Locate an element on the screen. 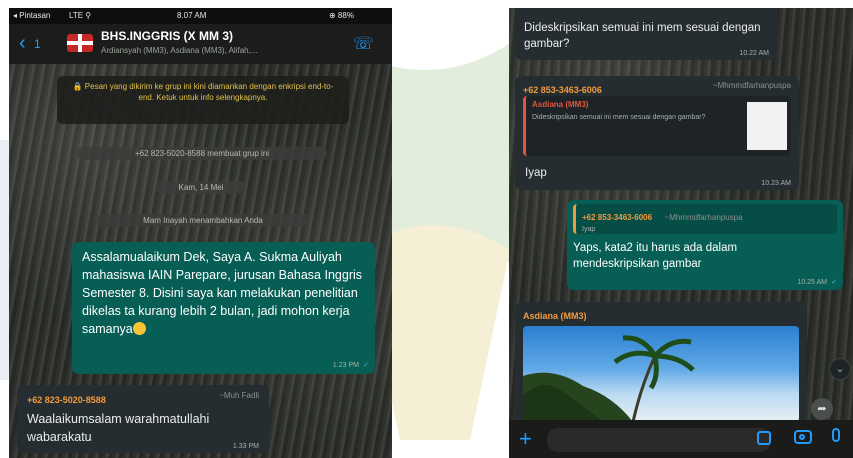 The image size is (853, 458). sender-alias: ~Muh Fadli is located at coordinates (239, 395).